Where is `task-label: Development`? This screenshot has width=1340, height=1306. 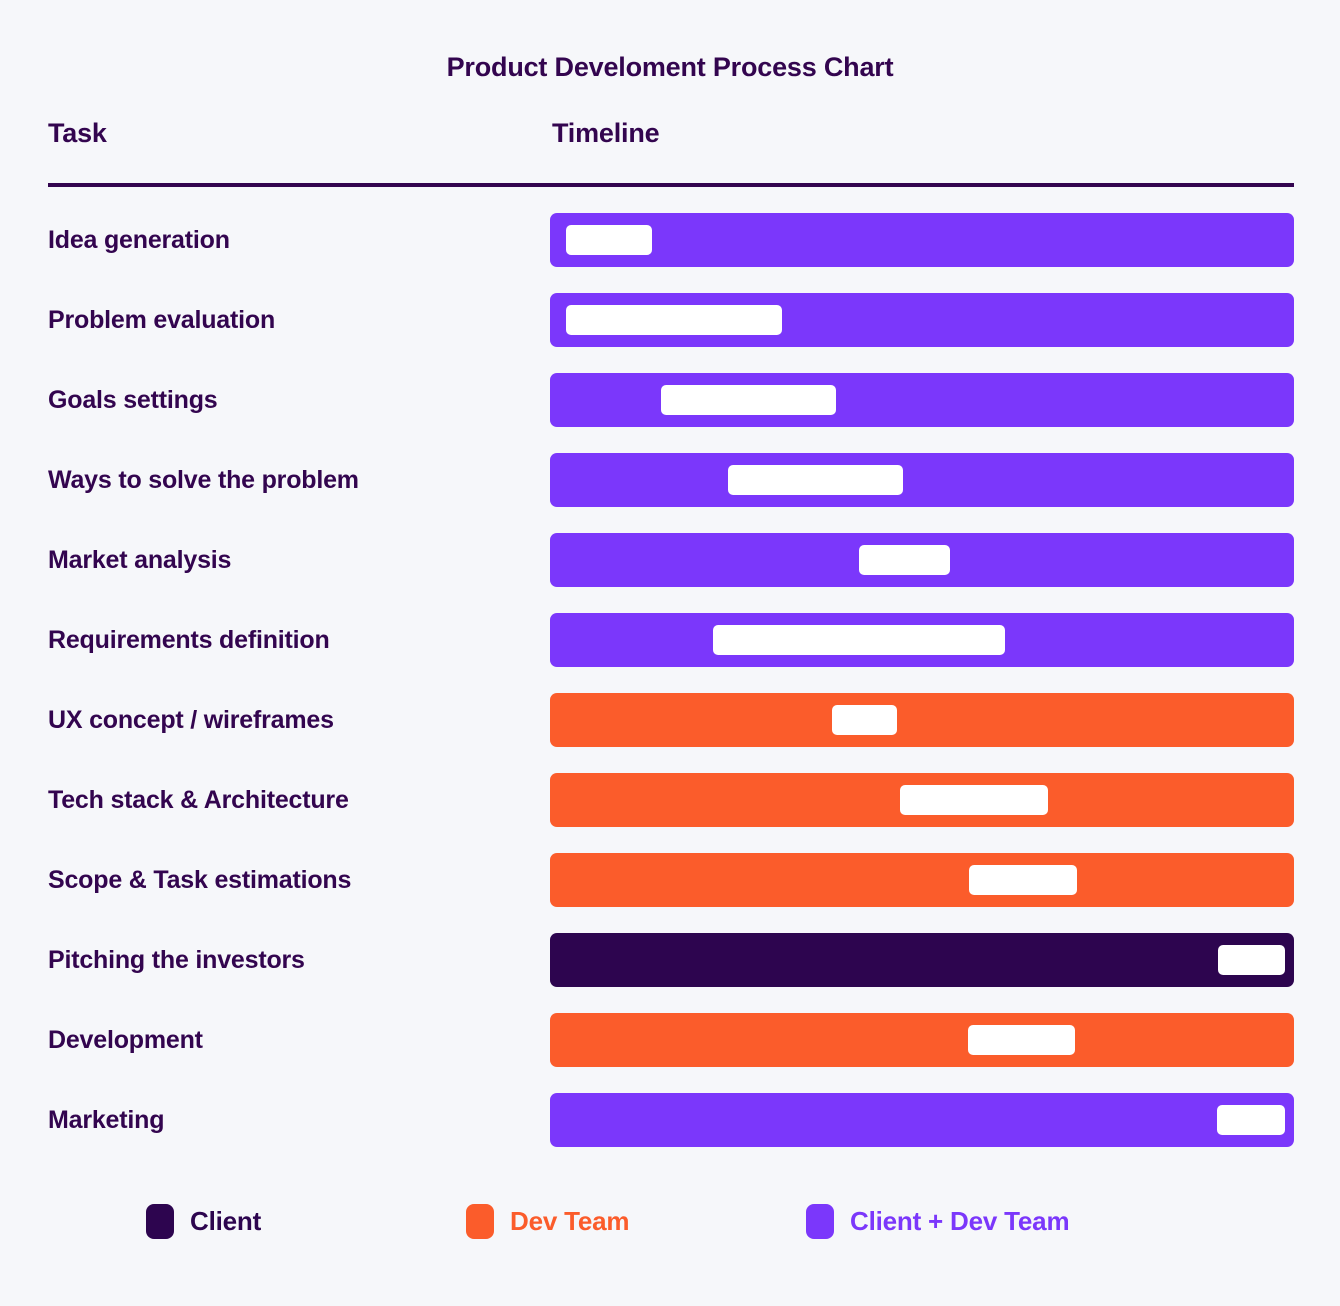
task-label: Development is located at coordinates (125, 1040).